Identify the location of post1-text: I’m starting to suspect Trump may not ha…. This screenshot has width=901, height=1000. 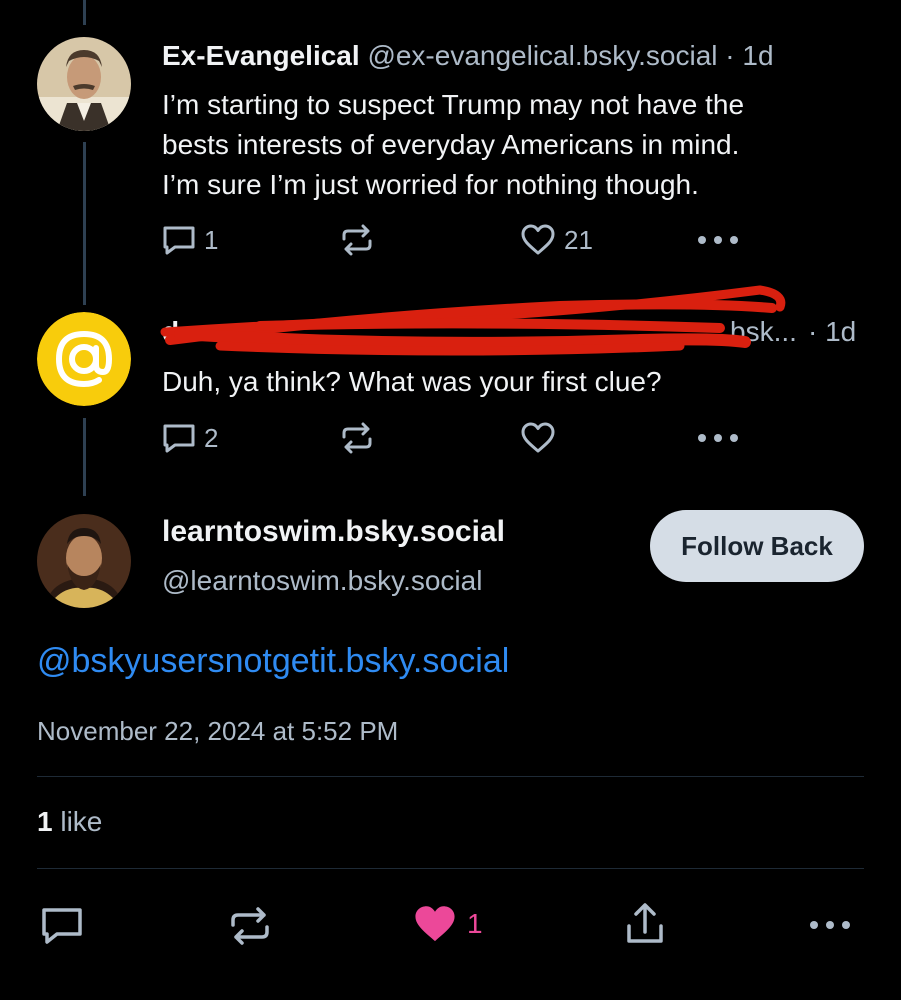
(507, 145).